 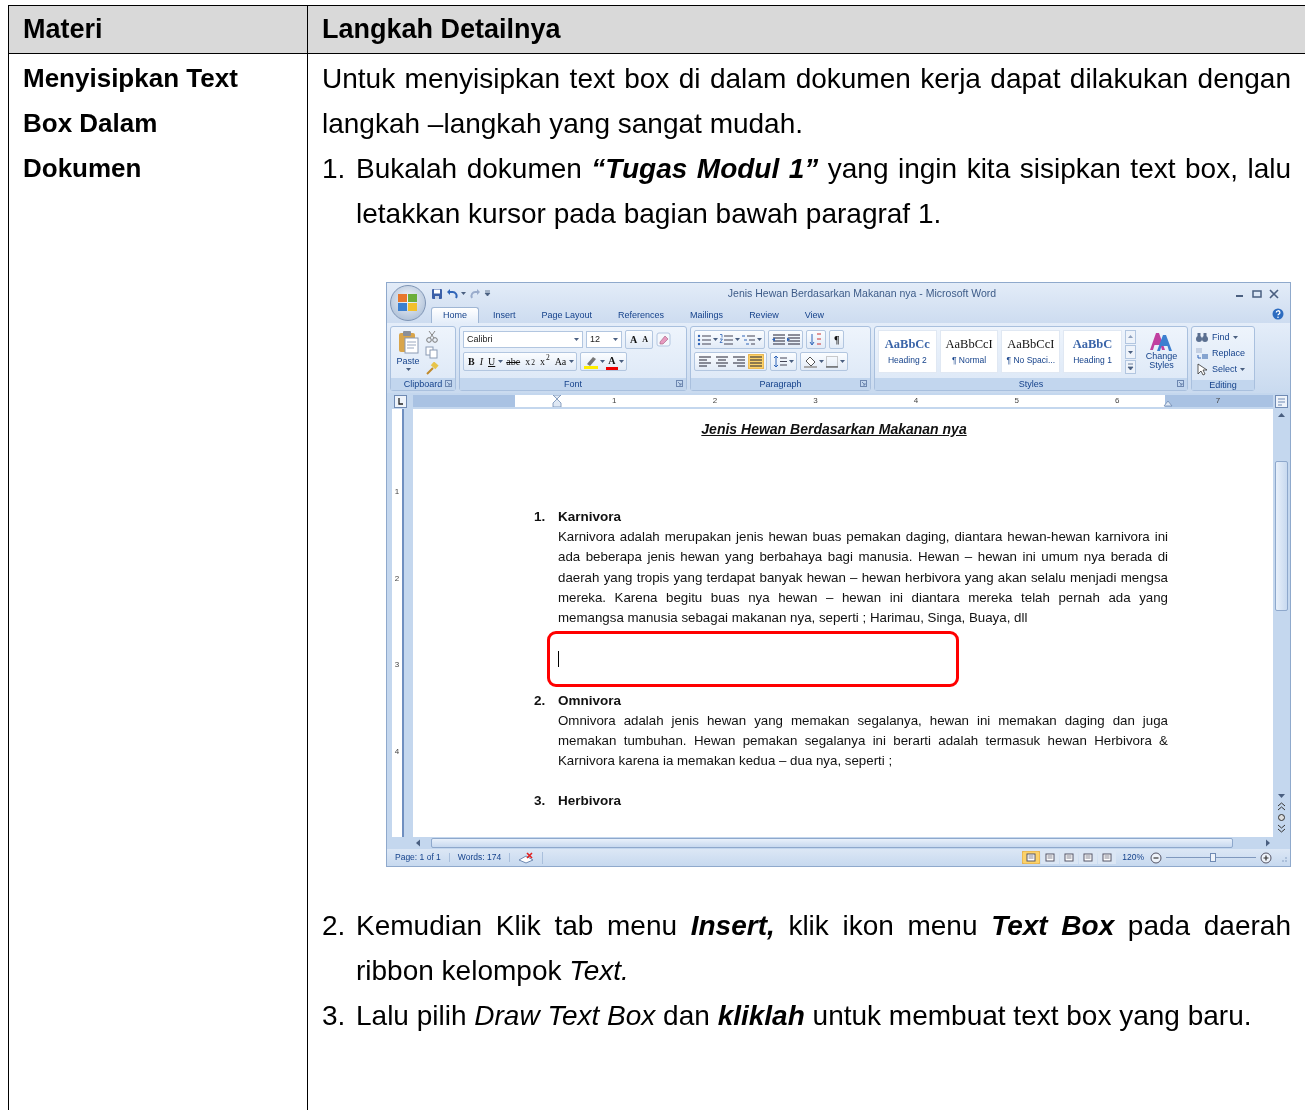 I want to click on align-center-icon, so click(x=722, y=361).